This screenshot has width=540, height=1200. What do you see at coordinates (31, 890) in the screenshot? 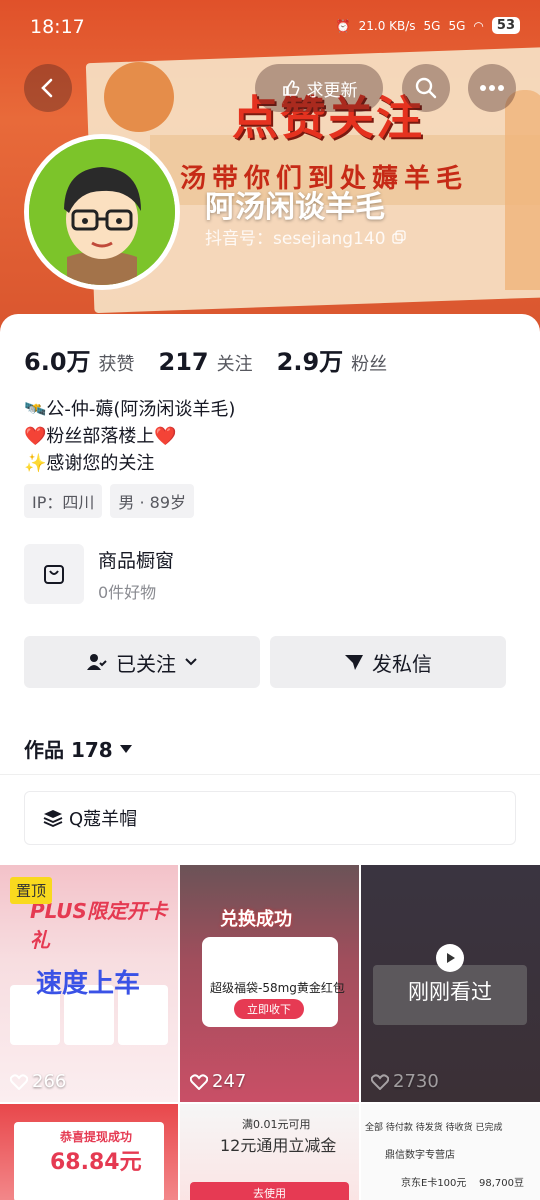
I see `pinned-badge: 置顶` at bounding box center [31, 890].